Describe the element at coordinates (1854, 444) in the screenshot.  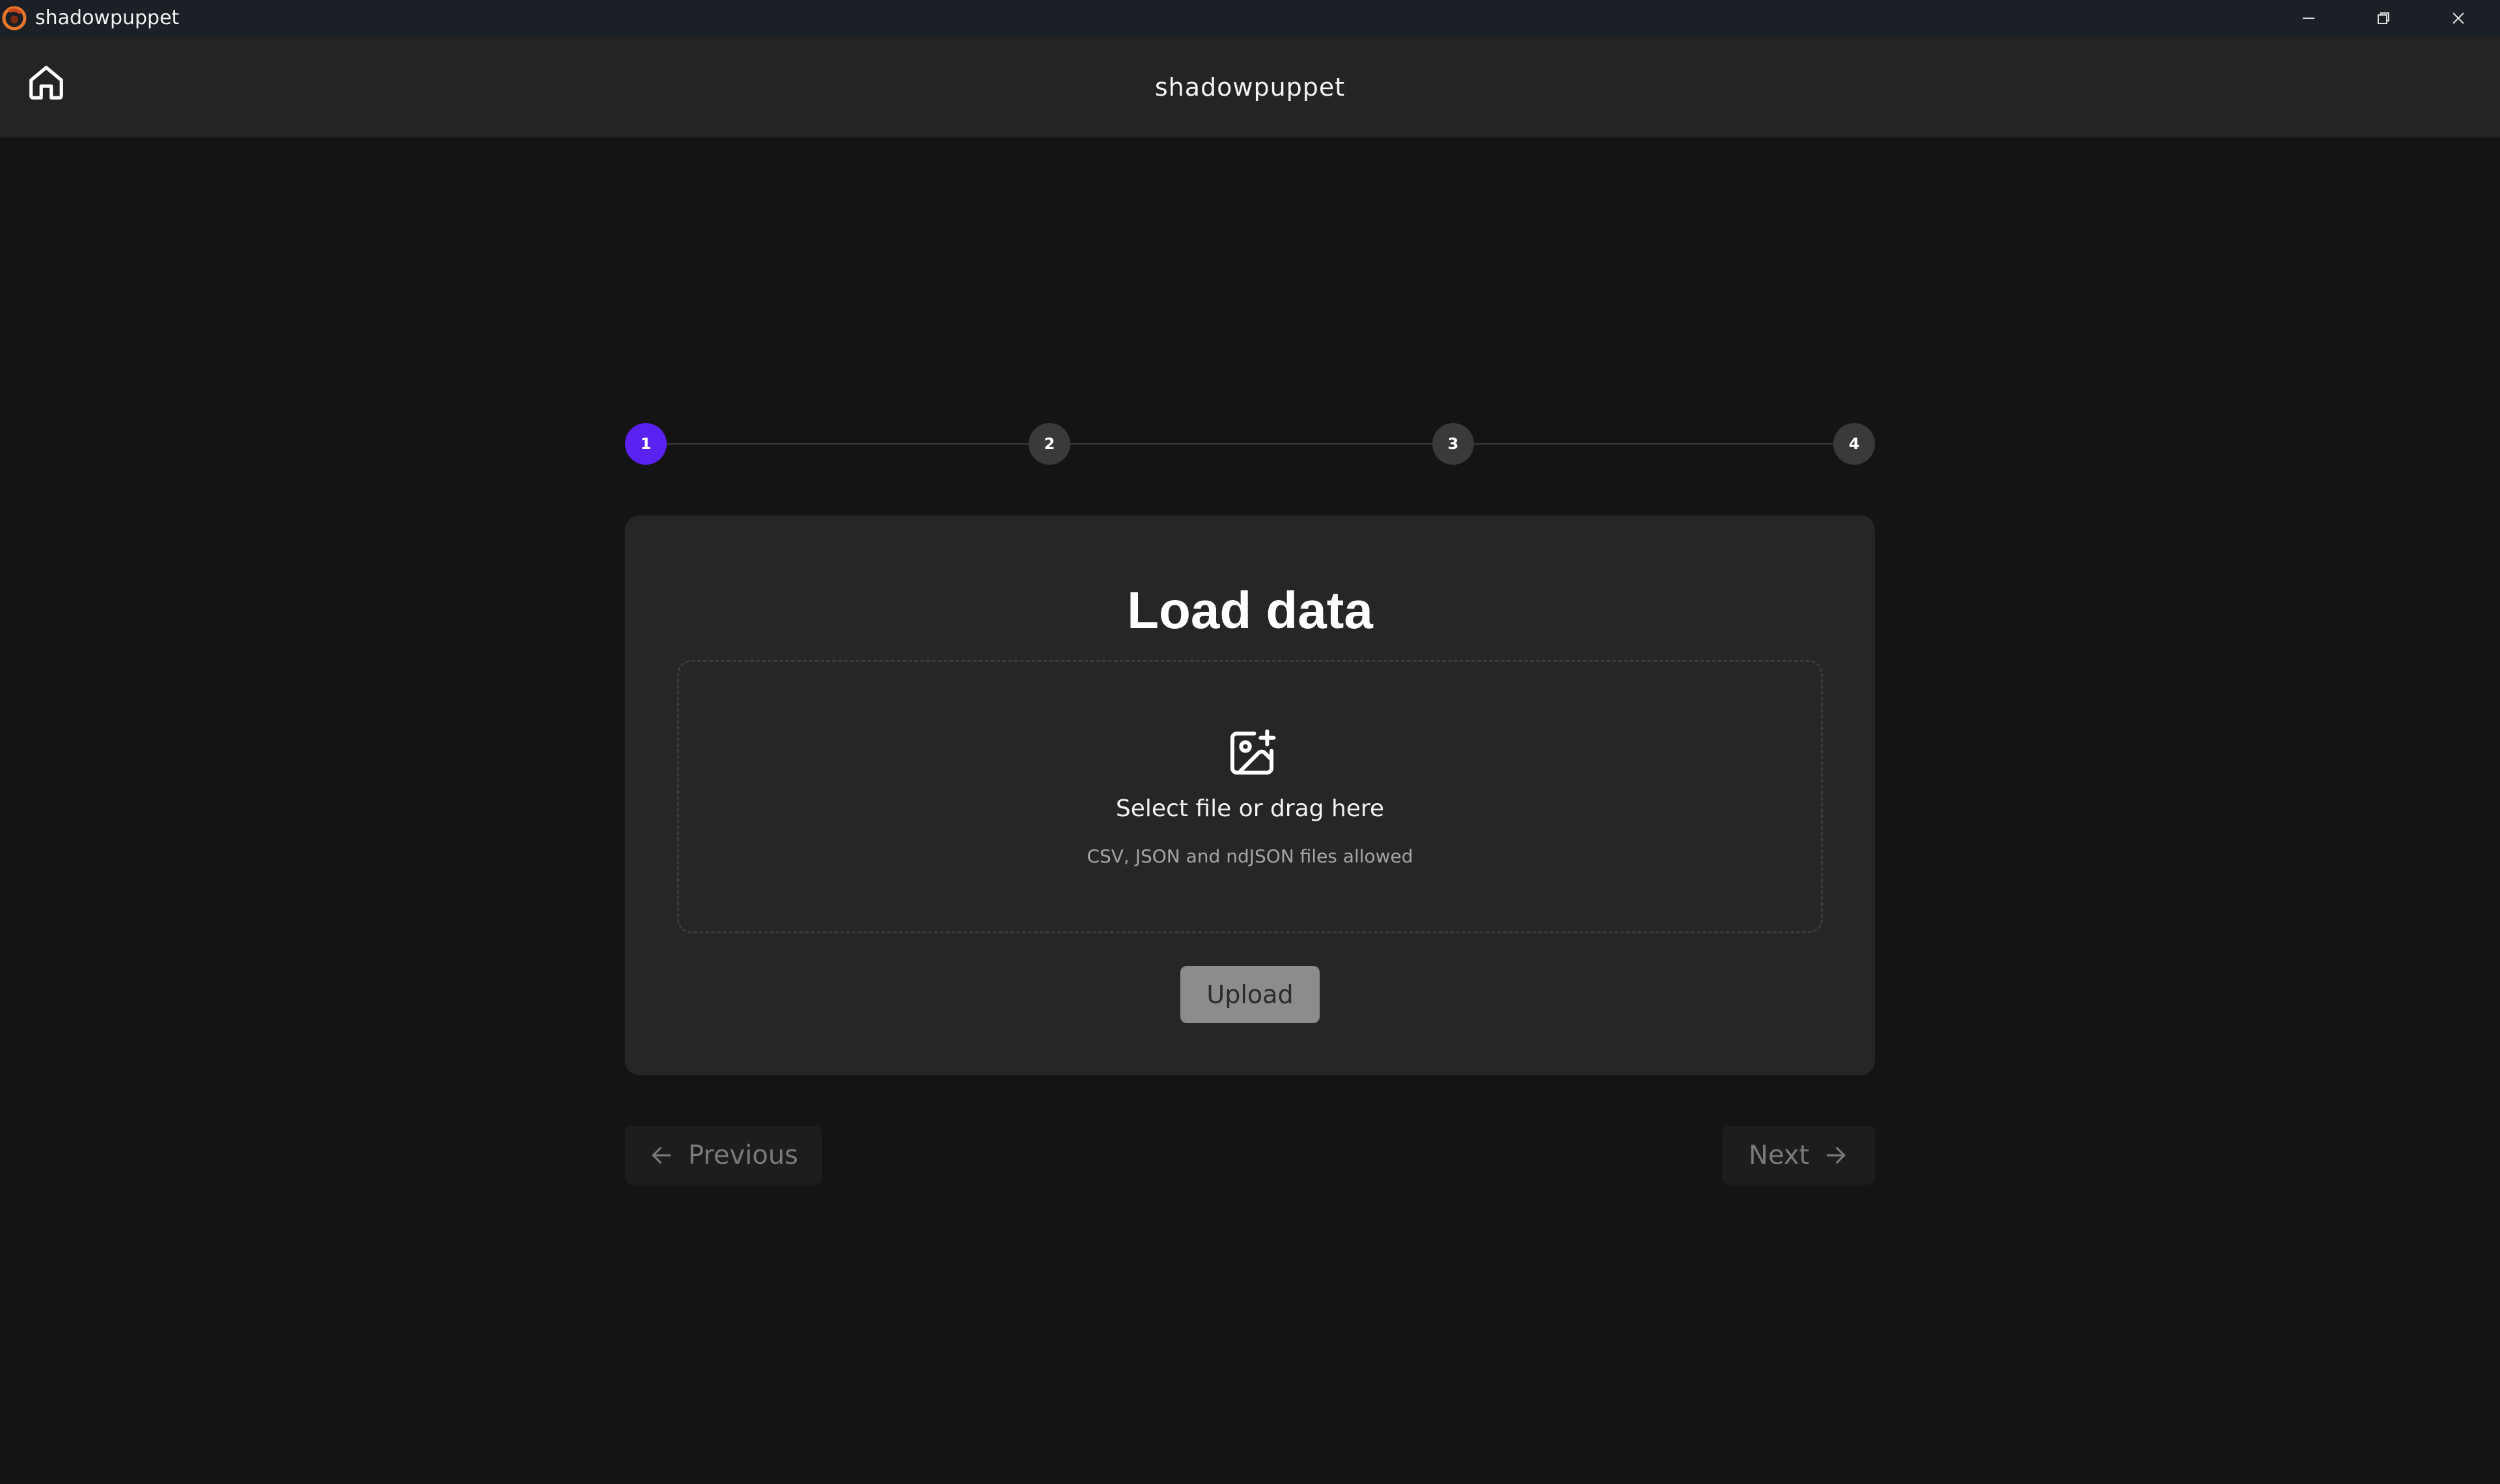
I see `step-4: 4` at that location.